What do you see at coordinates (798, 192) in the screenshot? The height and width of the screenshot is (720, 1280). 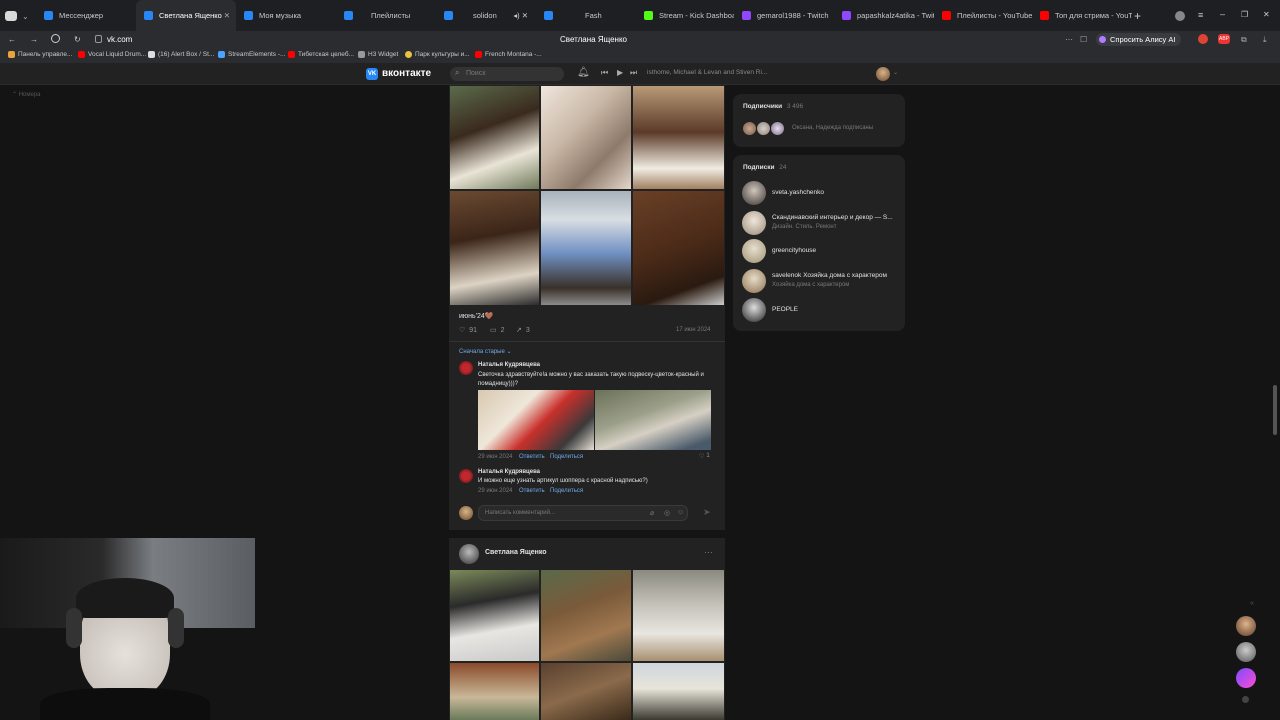 I see `subscription-name: sveta.yashchenko` at bounding box center [798, 192].